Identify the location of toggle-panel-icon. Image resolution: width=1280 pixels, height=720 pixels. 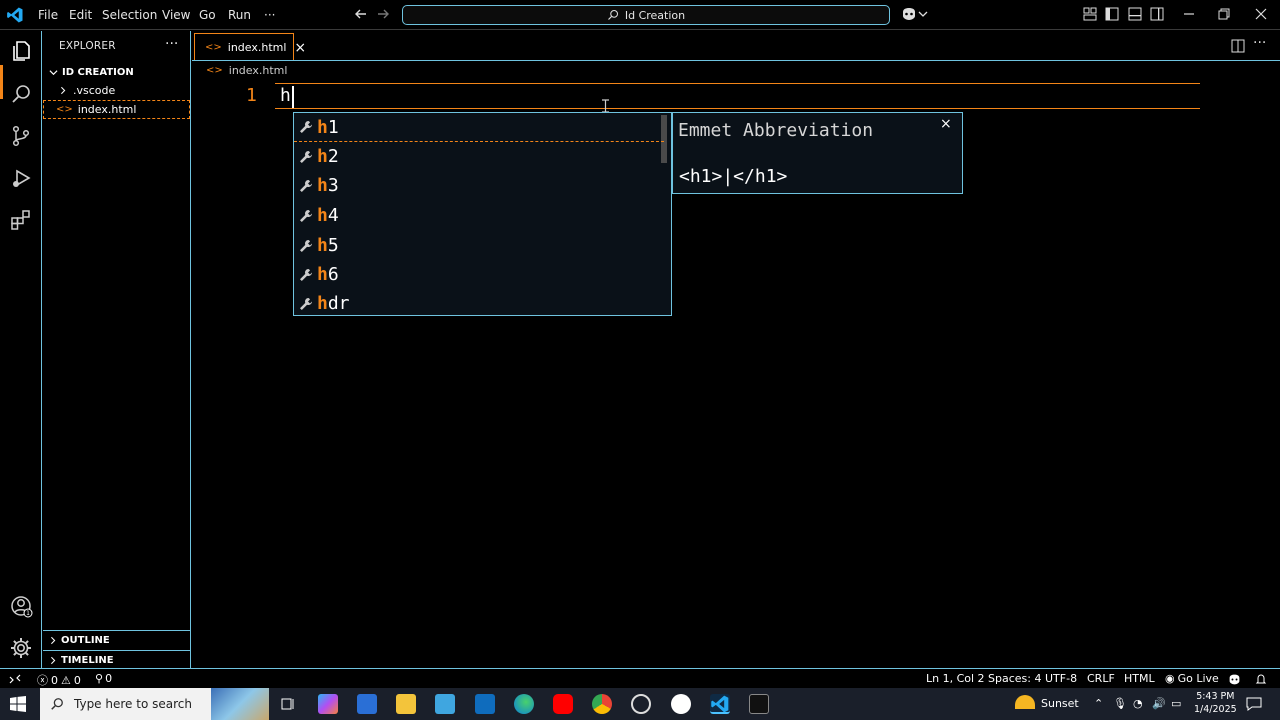
(1135, 14).